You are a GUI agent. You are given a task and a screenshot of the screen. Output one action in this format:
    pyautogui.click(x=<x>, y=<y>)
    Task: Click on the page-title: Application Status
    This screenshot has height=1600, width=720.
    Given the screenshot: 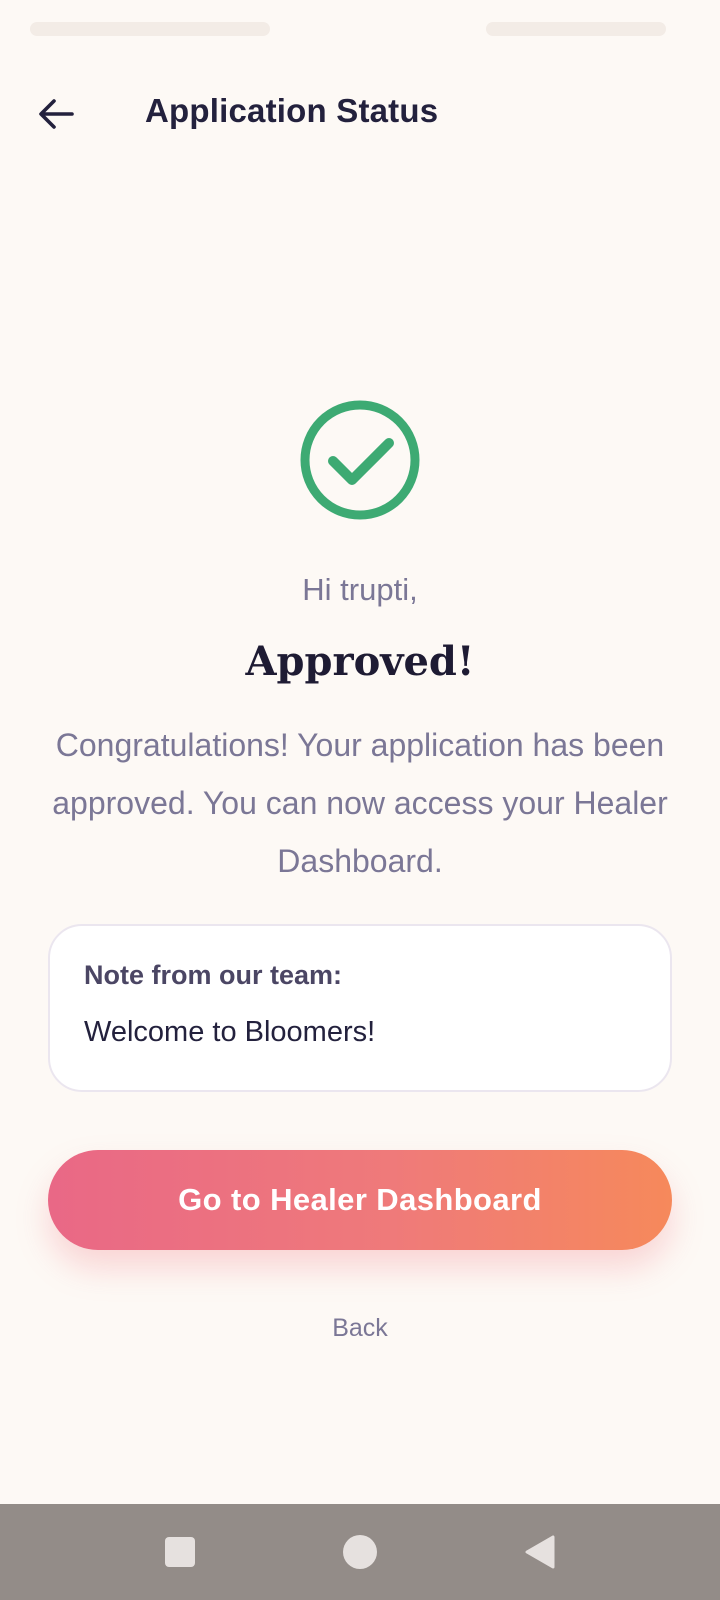 What is the action you would take?
    pyautogui.click(x=292, y=110)
    